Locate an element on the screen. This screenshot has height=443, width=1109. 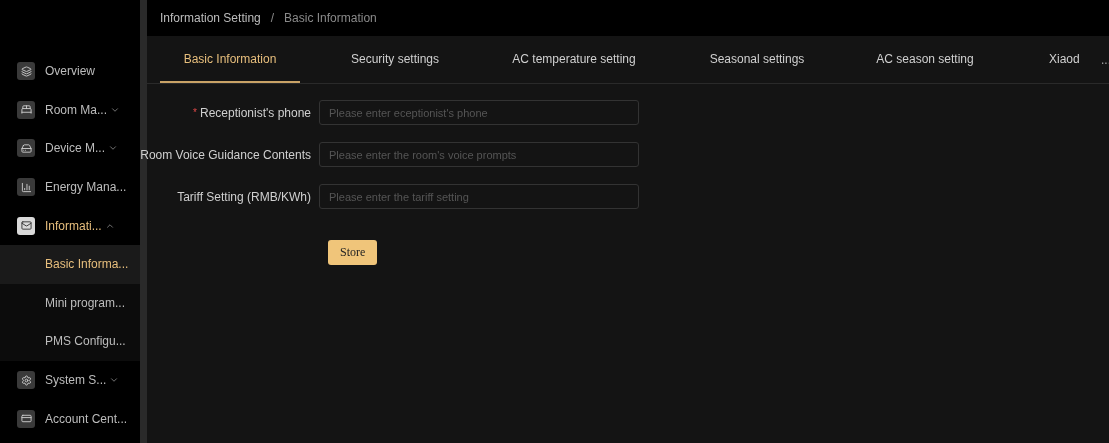
mail-icon is located at coordinates (26, 225).